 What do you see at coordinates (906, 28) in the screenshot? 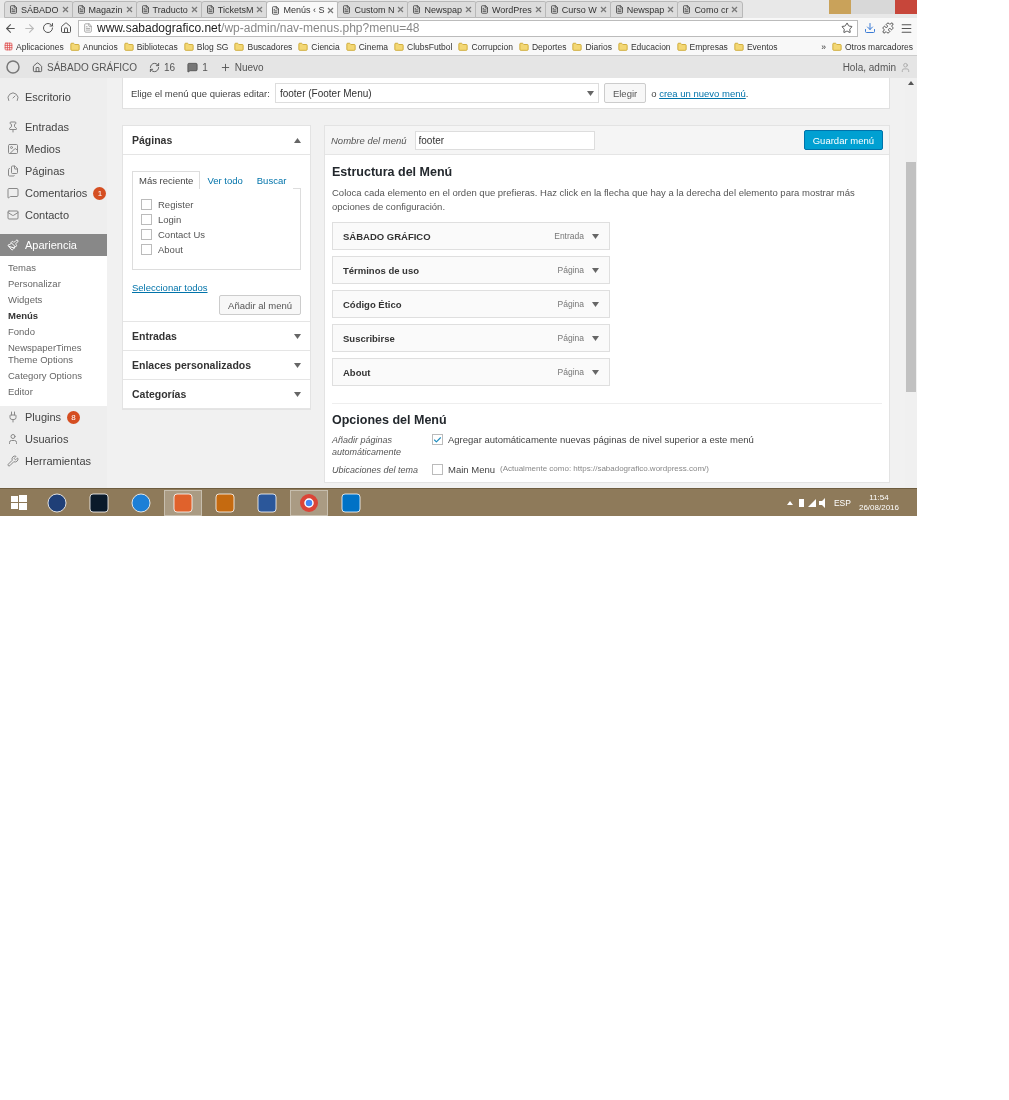
I see `menu-icon` at bounding box center [906, 28].